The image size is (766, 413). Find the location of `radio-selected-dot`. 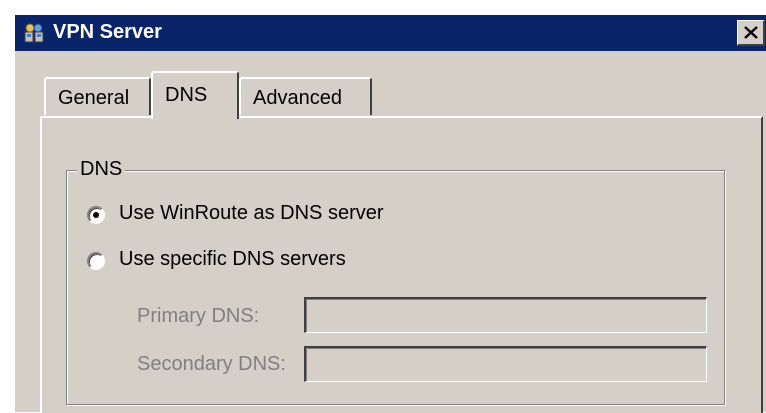

radio-selected-dot is located at coordinates (96, 215).